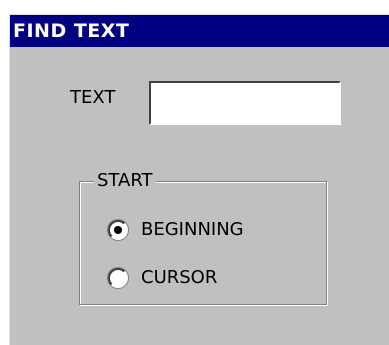 The height and width of the screenshot is (345, 389). What do you see at coordinates (199, 31) in the screenshot?
I see `title-bar: FIND TEXT` at bounding box center [199, 31].